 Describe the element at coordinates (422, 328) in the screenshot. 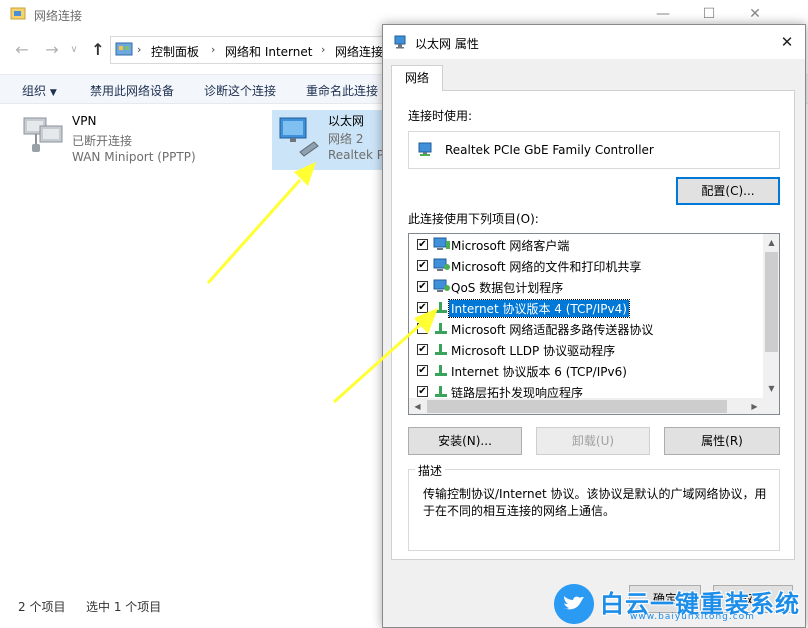

I see `checkbox` at that location.